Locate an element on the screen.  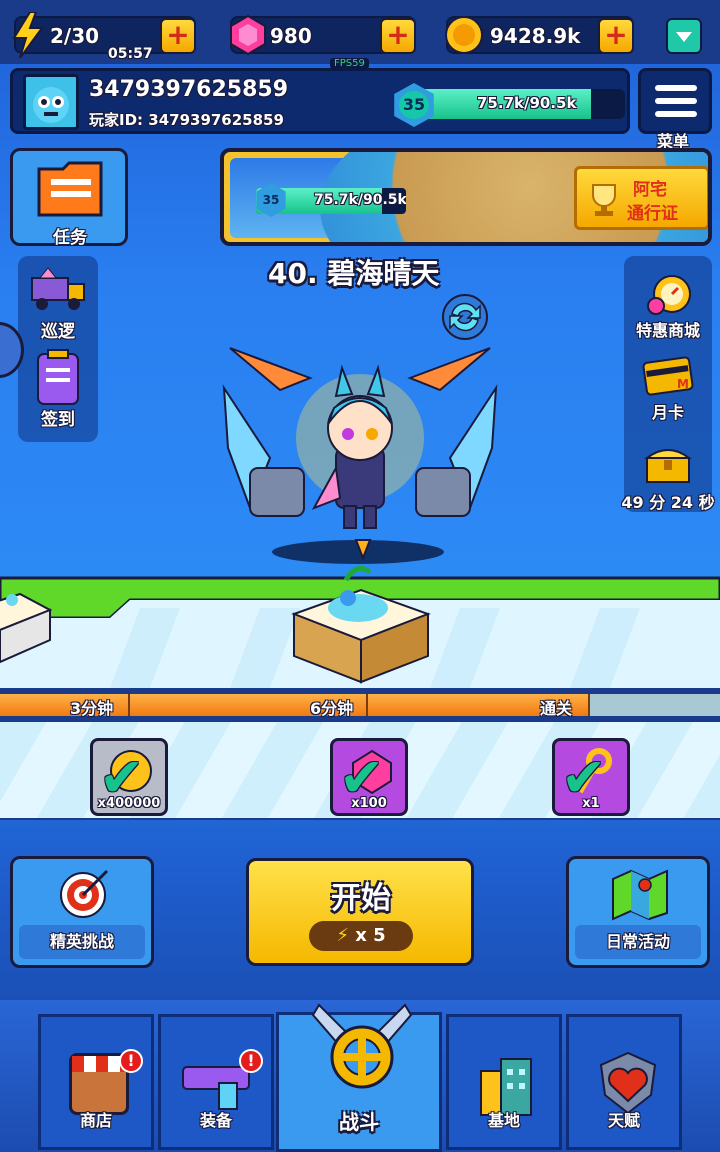
patrol-label: 巡逻 is located at coordinates (58, 332).